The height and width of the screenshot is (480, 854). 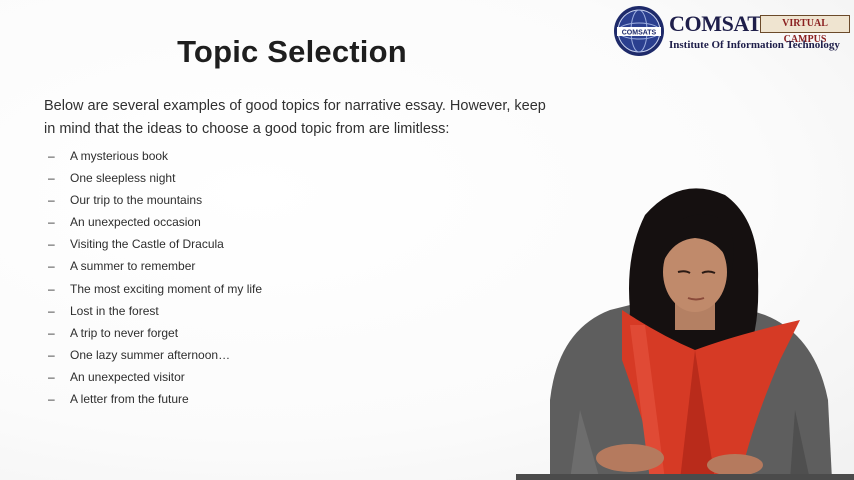 I want to click on topic-item: – Visiting the Castle of Dracula, so click(x=155, y=244).